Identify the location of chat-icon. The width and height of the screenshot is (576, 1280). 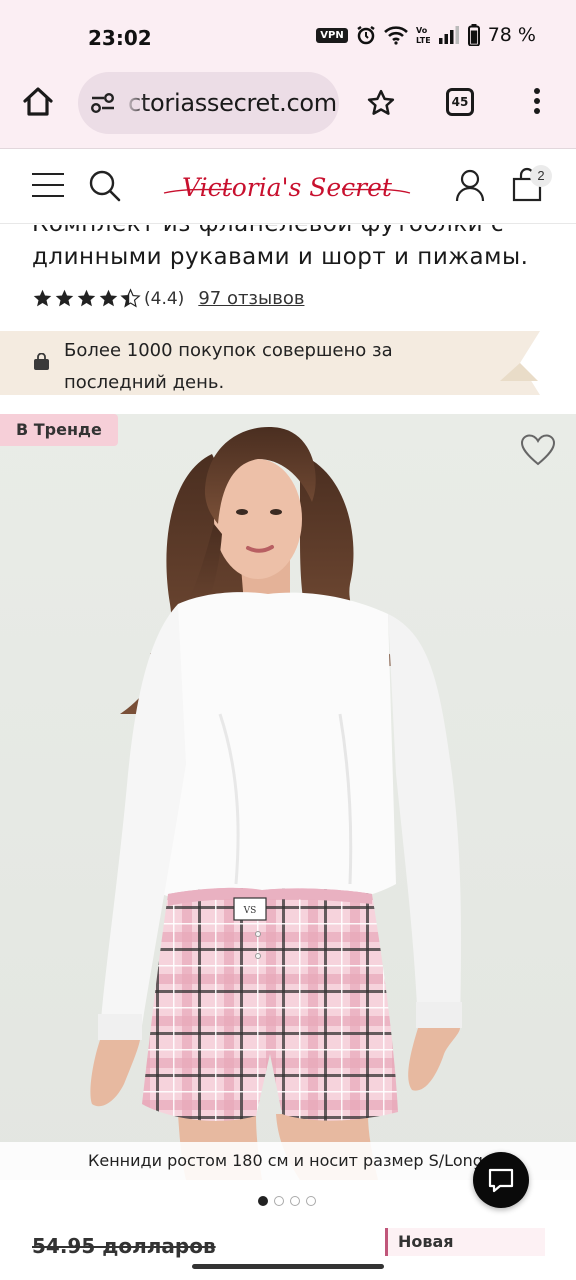
(501, 1180).